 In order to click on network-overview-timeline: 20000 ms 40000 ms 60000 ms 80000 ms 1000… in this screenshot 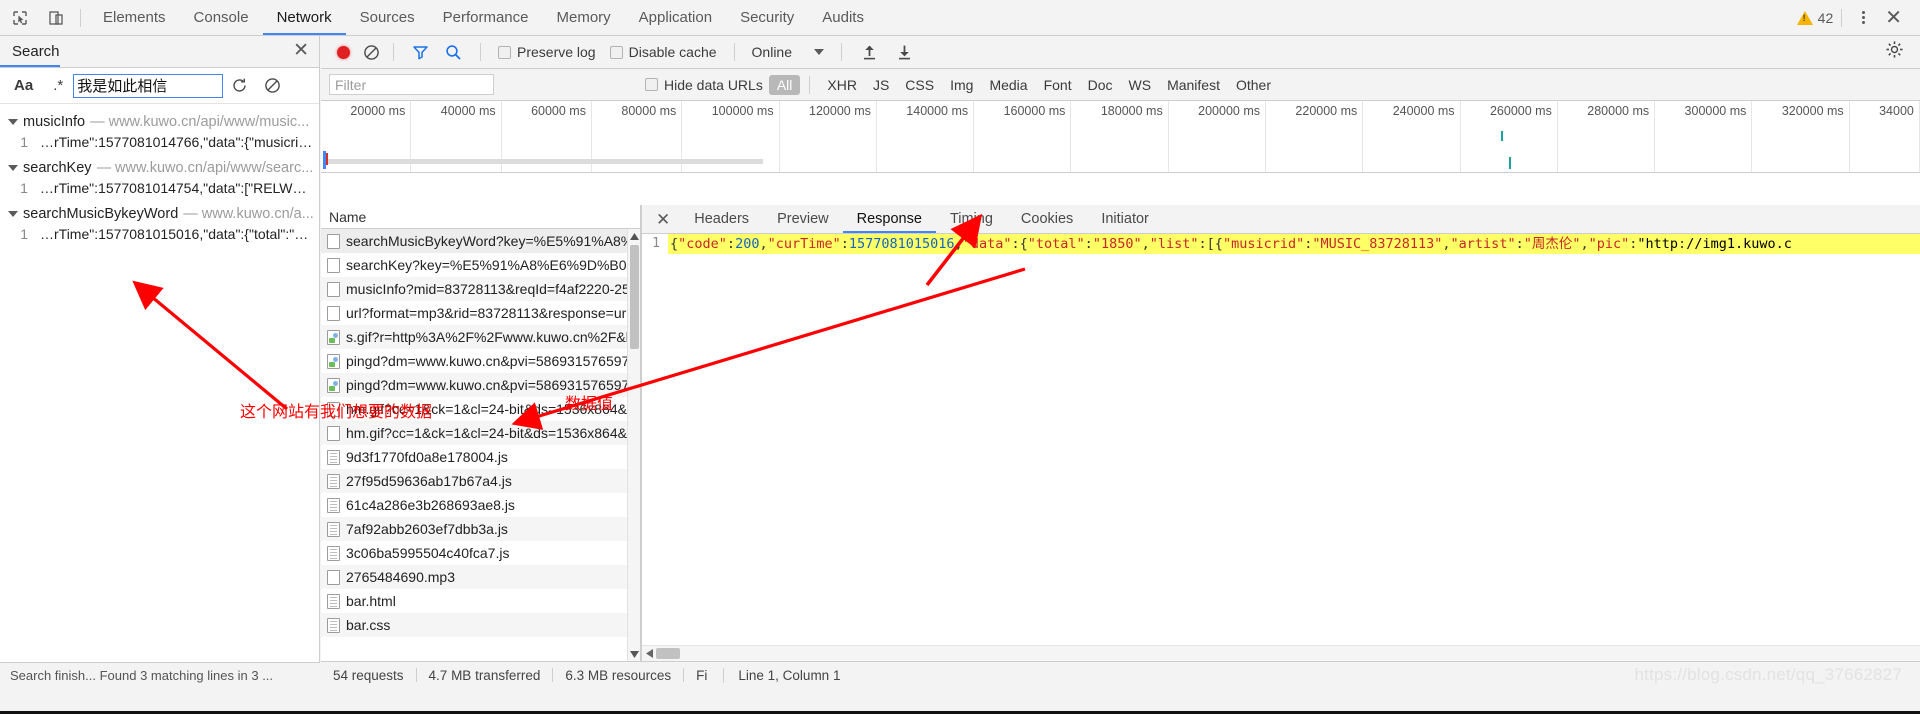, I will do `click(1120, 137)`.